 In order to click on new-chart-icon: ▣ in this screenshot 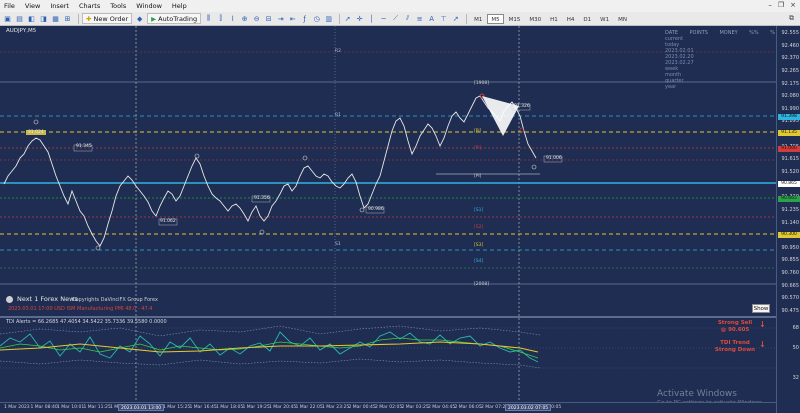, I will do `click(7, 18)`.